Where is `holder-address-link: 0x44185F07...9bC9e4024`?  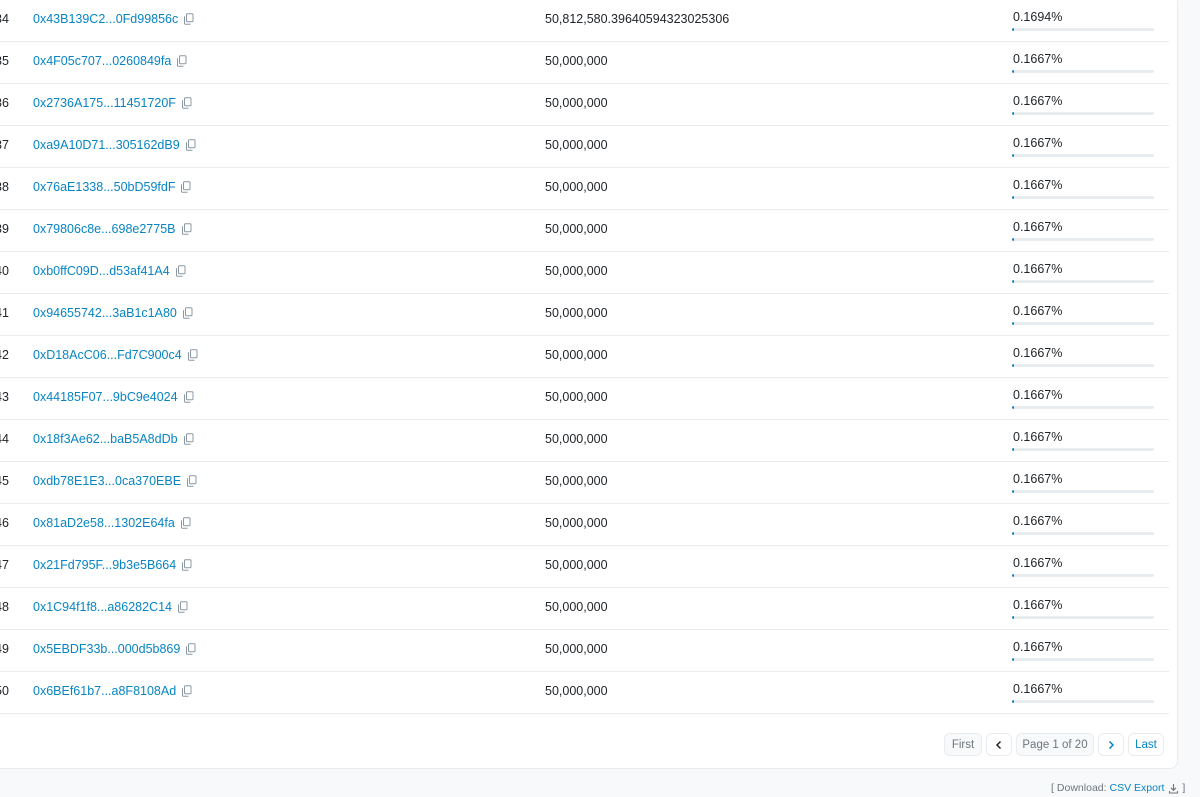
holder-address-link: 0x44185F07...9bC9e4024 is located at coordinates (105, 397).